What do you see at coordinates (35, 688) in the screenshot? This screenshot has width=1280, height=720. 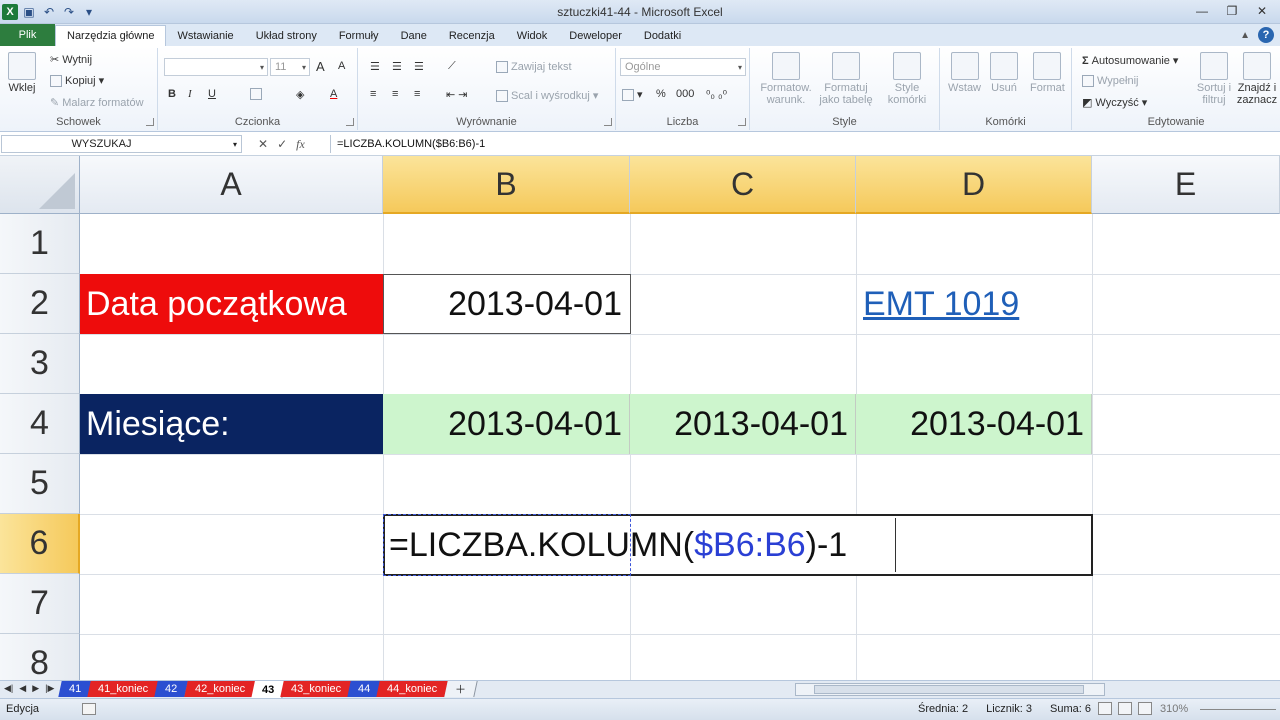 I see `next-sheet-icon: ▶` at bounding box center [35, 688].